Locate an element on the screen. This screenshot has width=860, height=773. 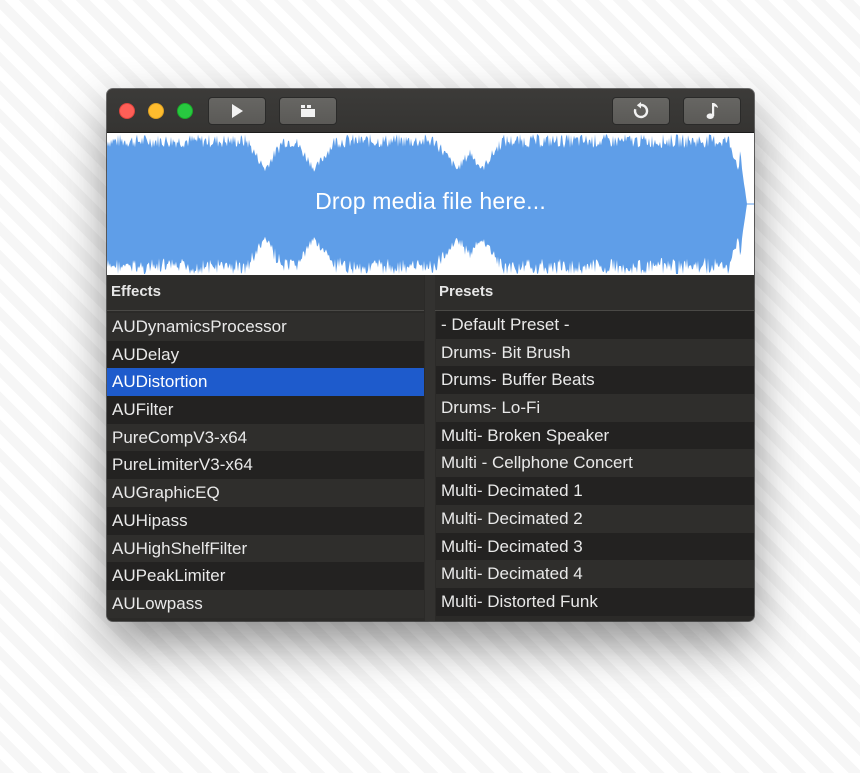
clip-button is located at coordinates (308, 111).